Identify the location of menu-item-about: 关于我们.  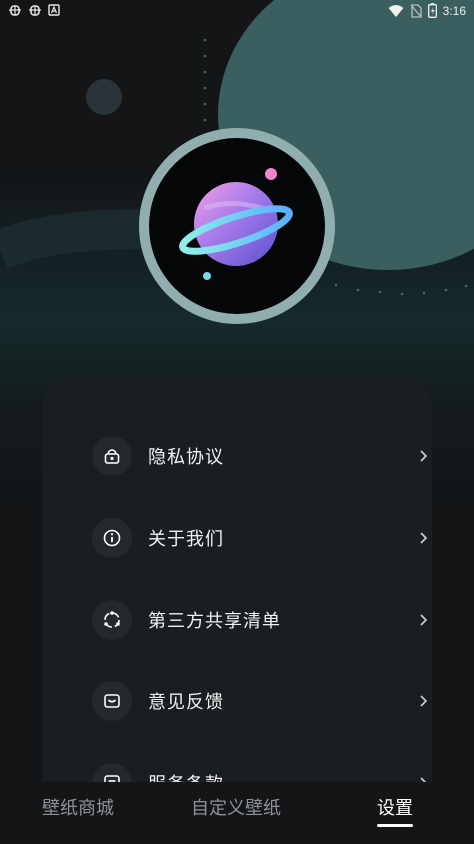
(260, 538).